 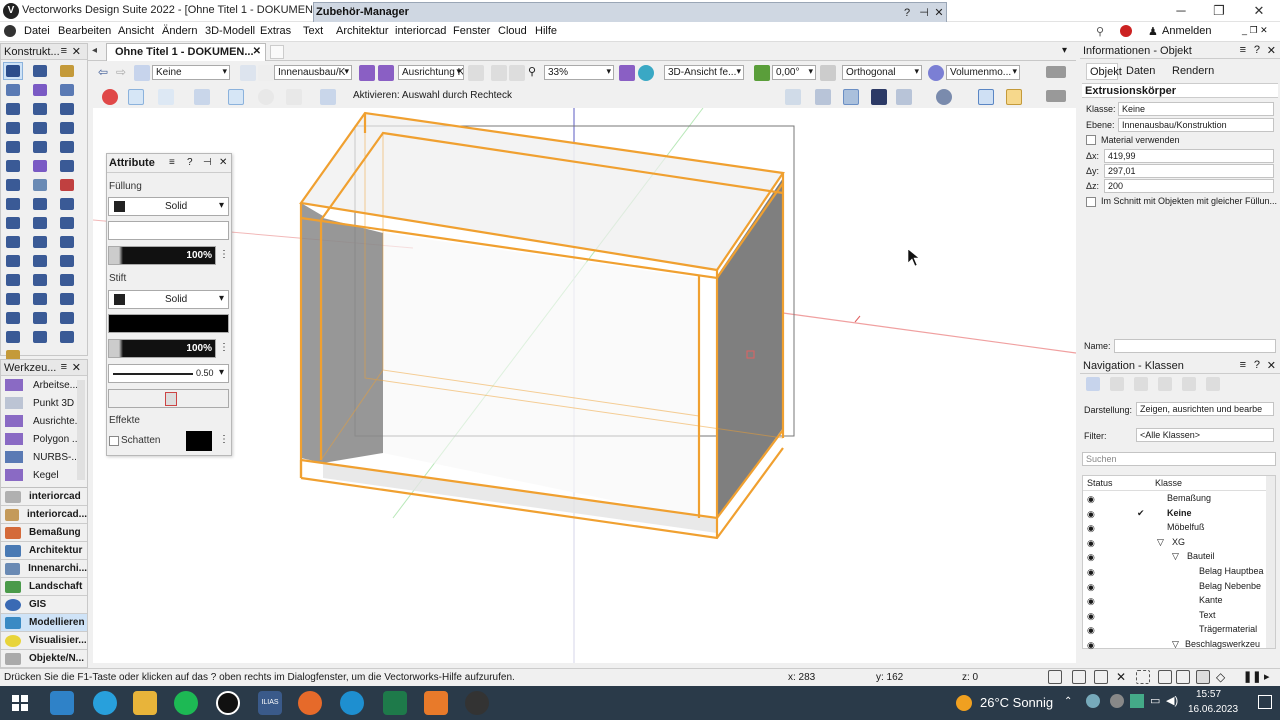 I want to click on tray-chevron-icon: ⌃, so click(x=1068, y=701).